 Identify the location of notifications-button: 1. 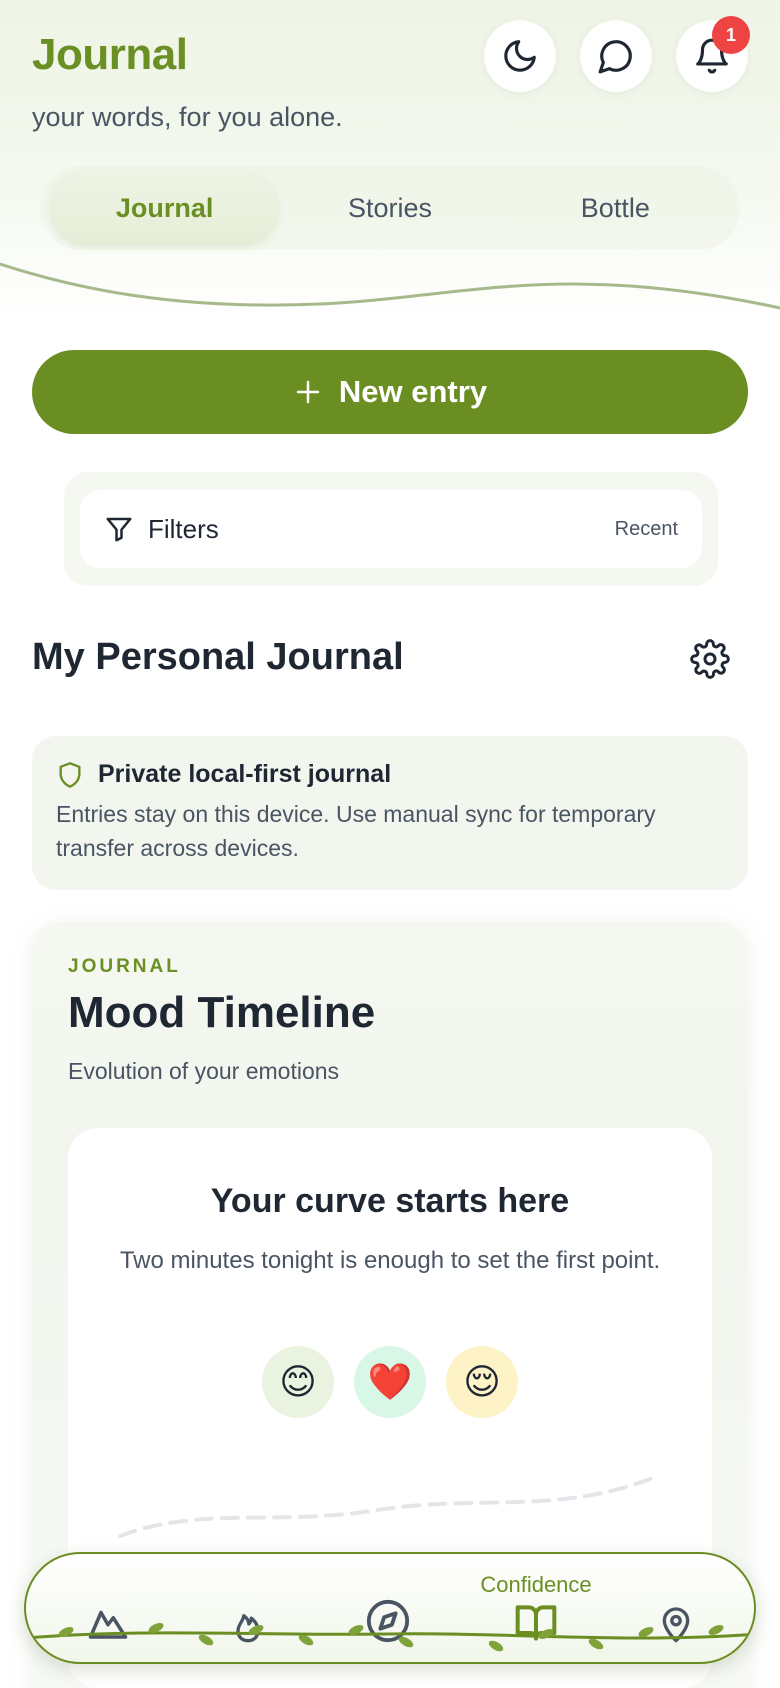
(713, 54).